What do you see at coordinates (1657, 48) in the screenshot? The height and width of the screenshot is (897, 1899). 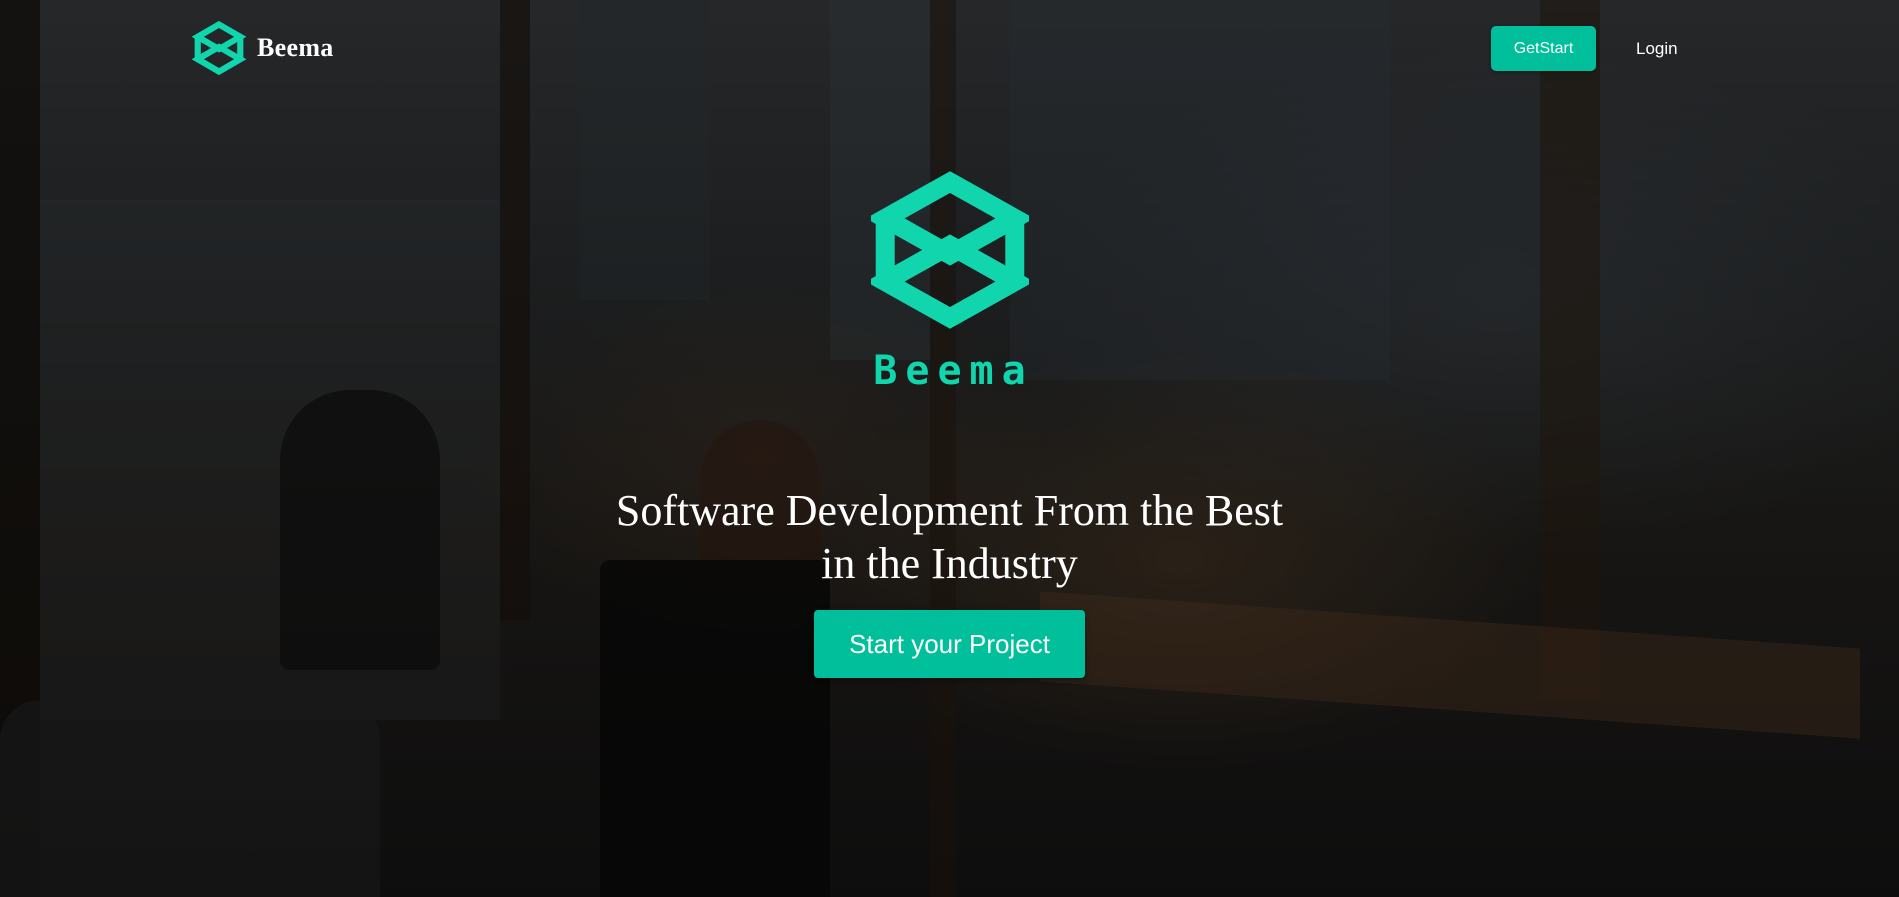 I see `login-link: Login` at bounding box center [1657, 48].